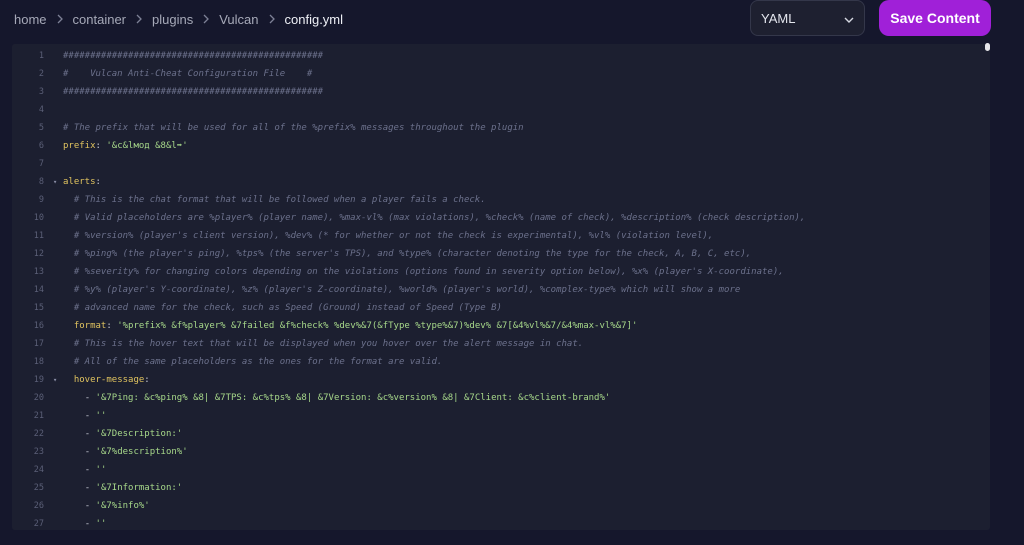 This screenshot has width=1024, height=545. Describe the element at coordinates (187, 74) in the screenshot. I see `code-text: # Vulcan Anti-Cheat Configuration File #` at that location.